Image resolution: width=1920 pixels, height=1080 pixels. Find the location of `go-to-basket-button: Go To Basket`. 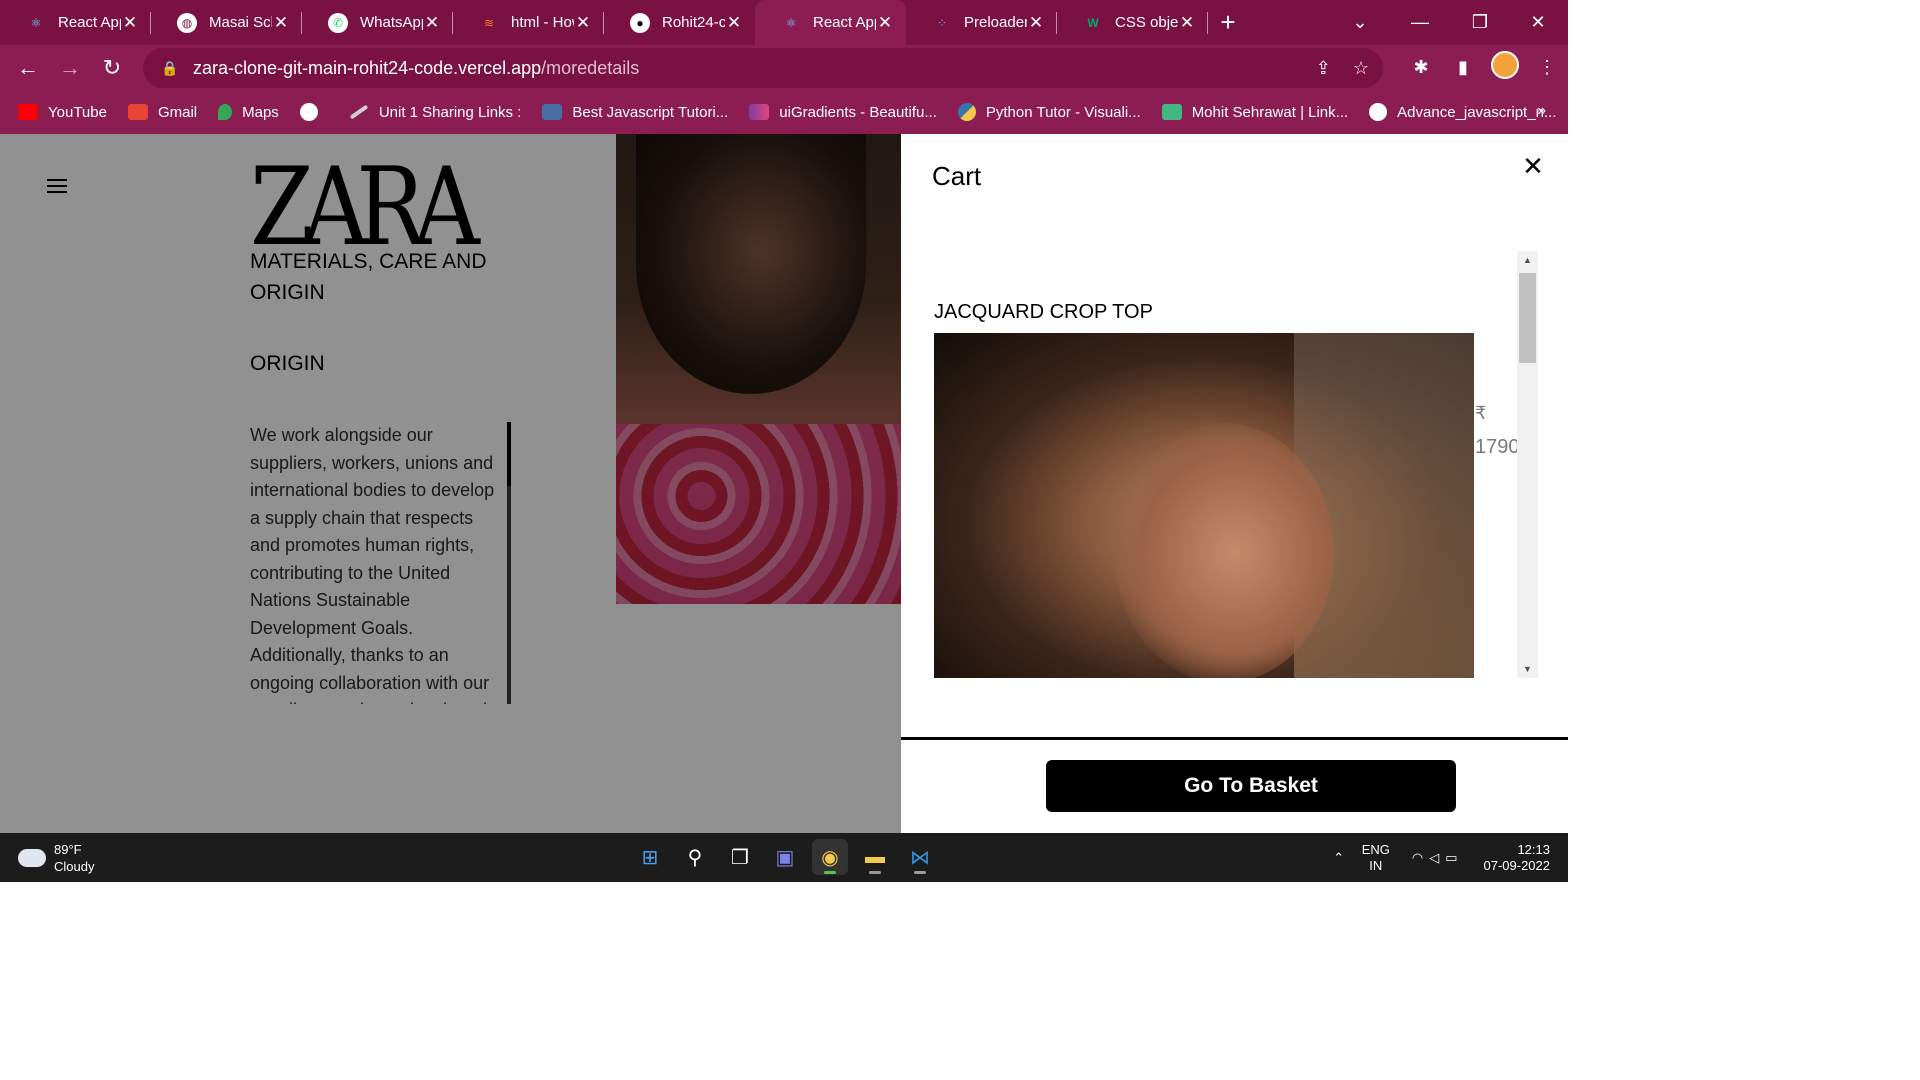

go-to-basket-button: Go To Basket is located at coordinates (1251, 786).